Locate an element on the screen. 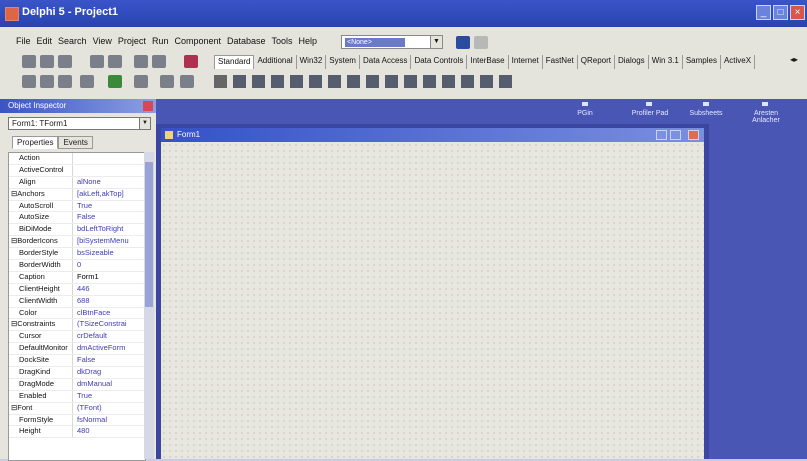 The width and height of the screenshot is (807, 461). property-value: 688 is located at coordinates (111, 301).